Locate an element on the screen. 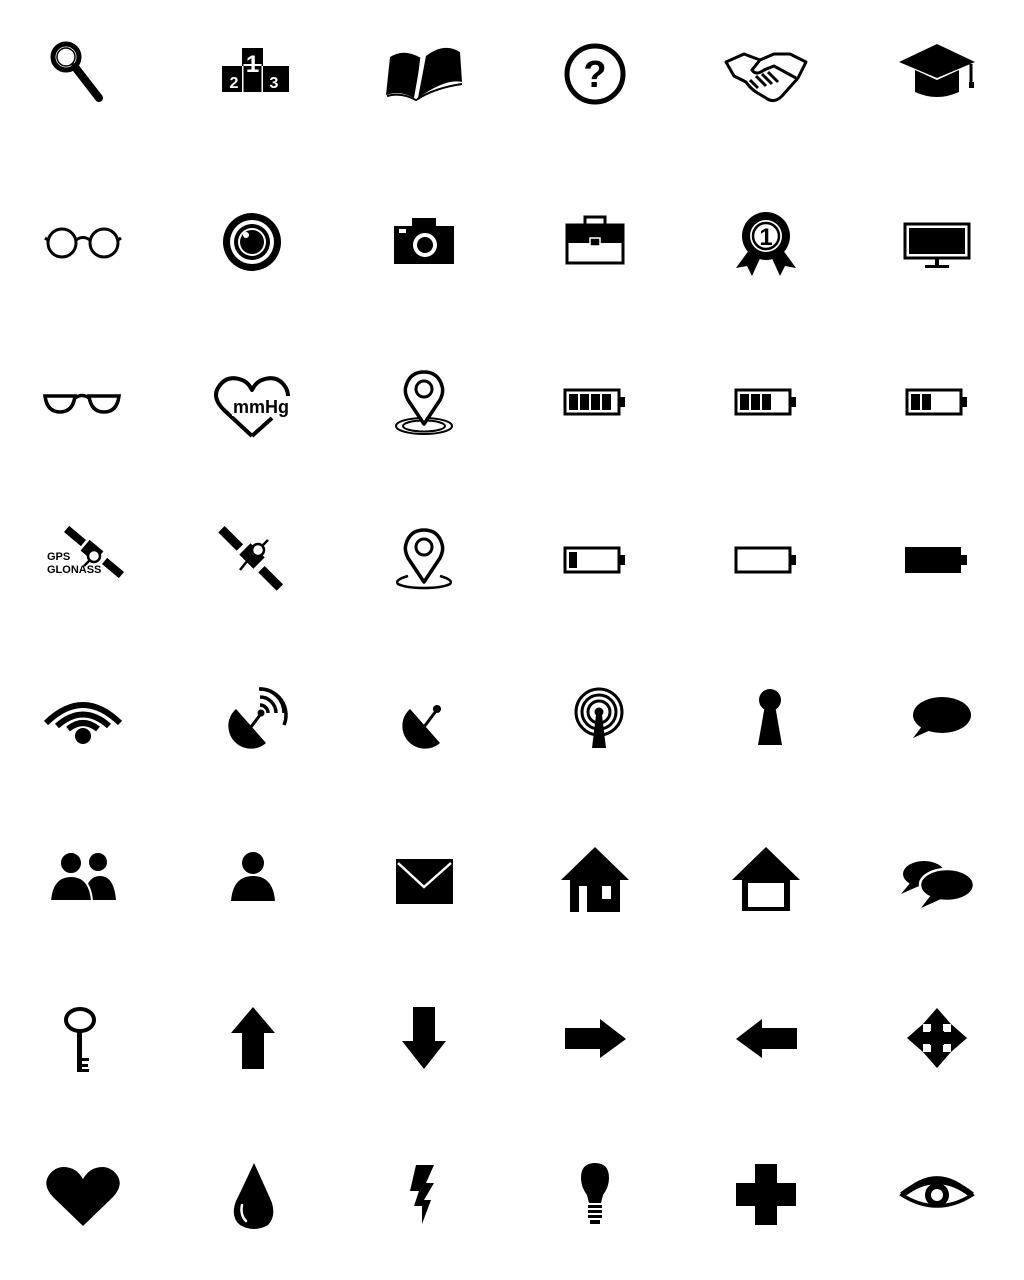  handshake-icon is located at coordinates (766, 72).